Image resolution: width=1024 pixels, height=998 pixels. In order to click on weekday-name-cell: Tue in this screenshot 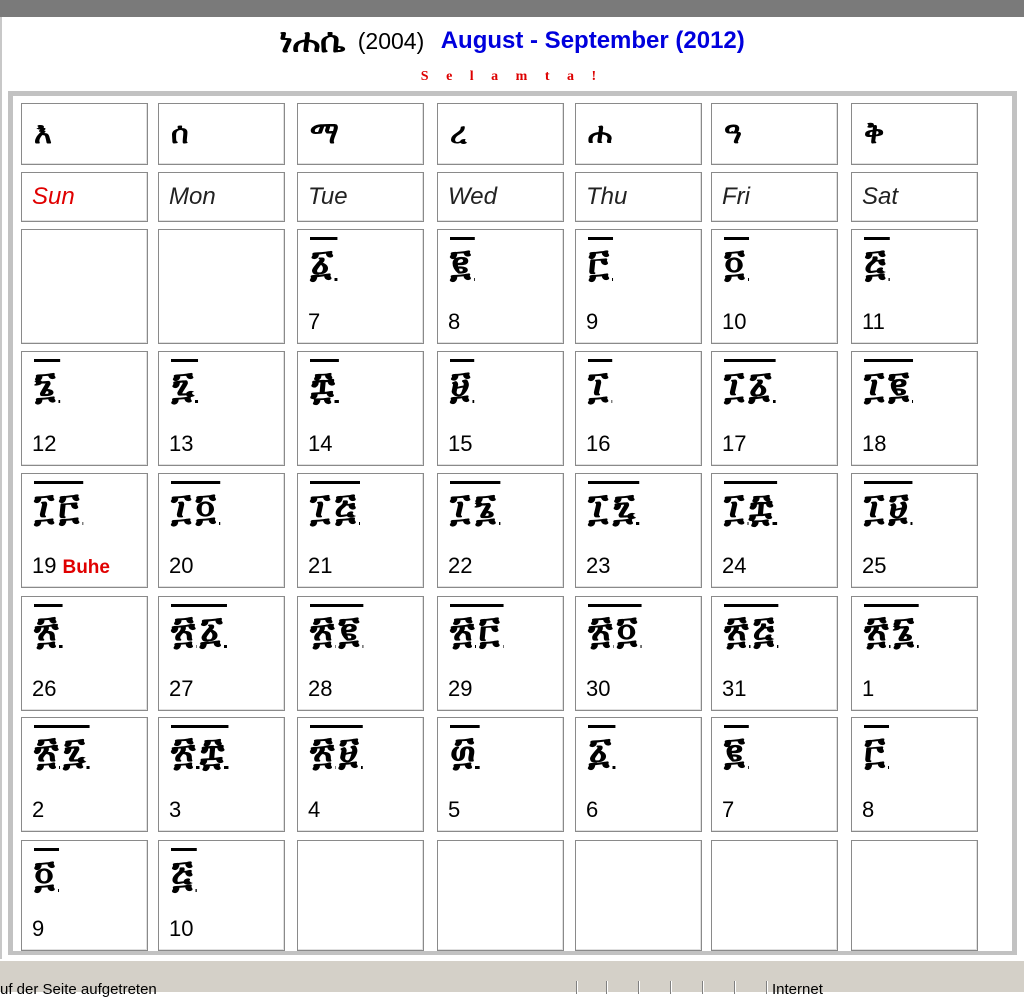, I will do `click(360, 197)`.